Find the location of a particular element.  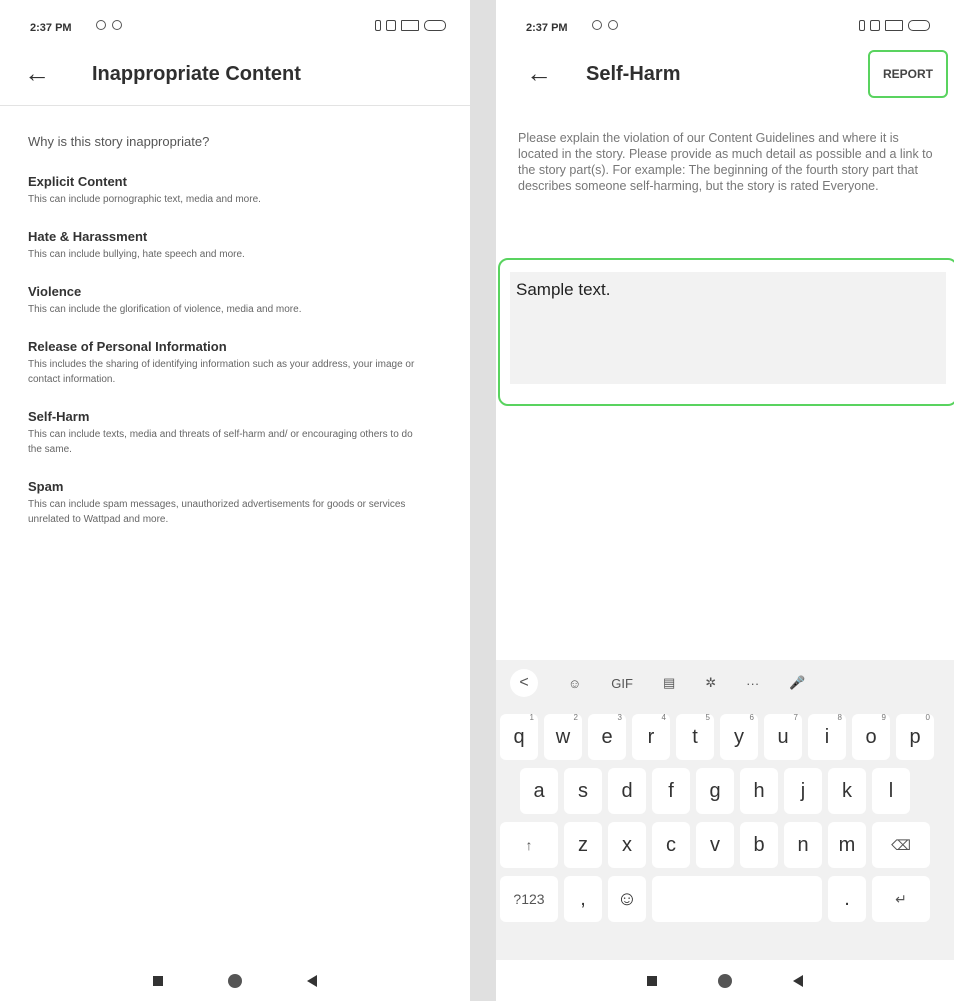

keyboard-row-4: ?123, ☺. ↵ is located at coordinates (725, 899).